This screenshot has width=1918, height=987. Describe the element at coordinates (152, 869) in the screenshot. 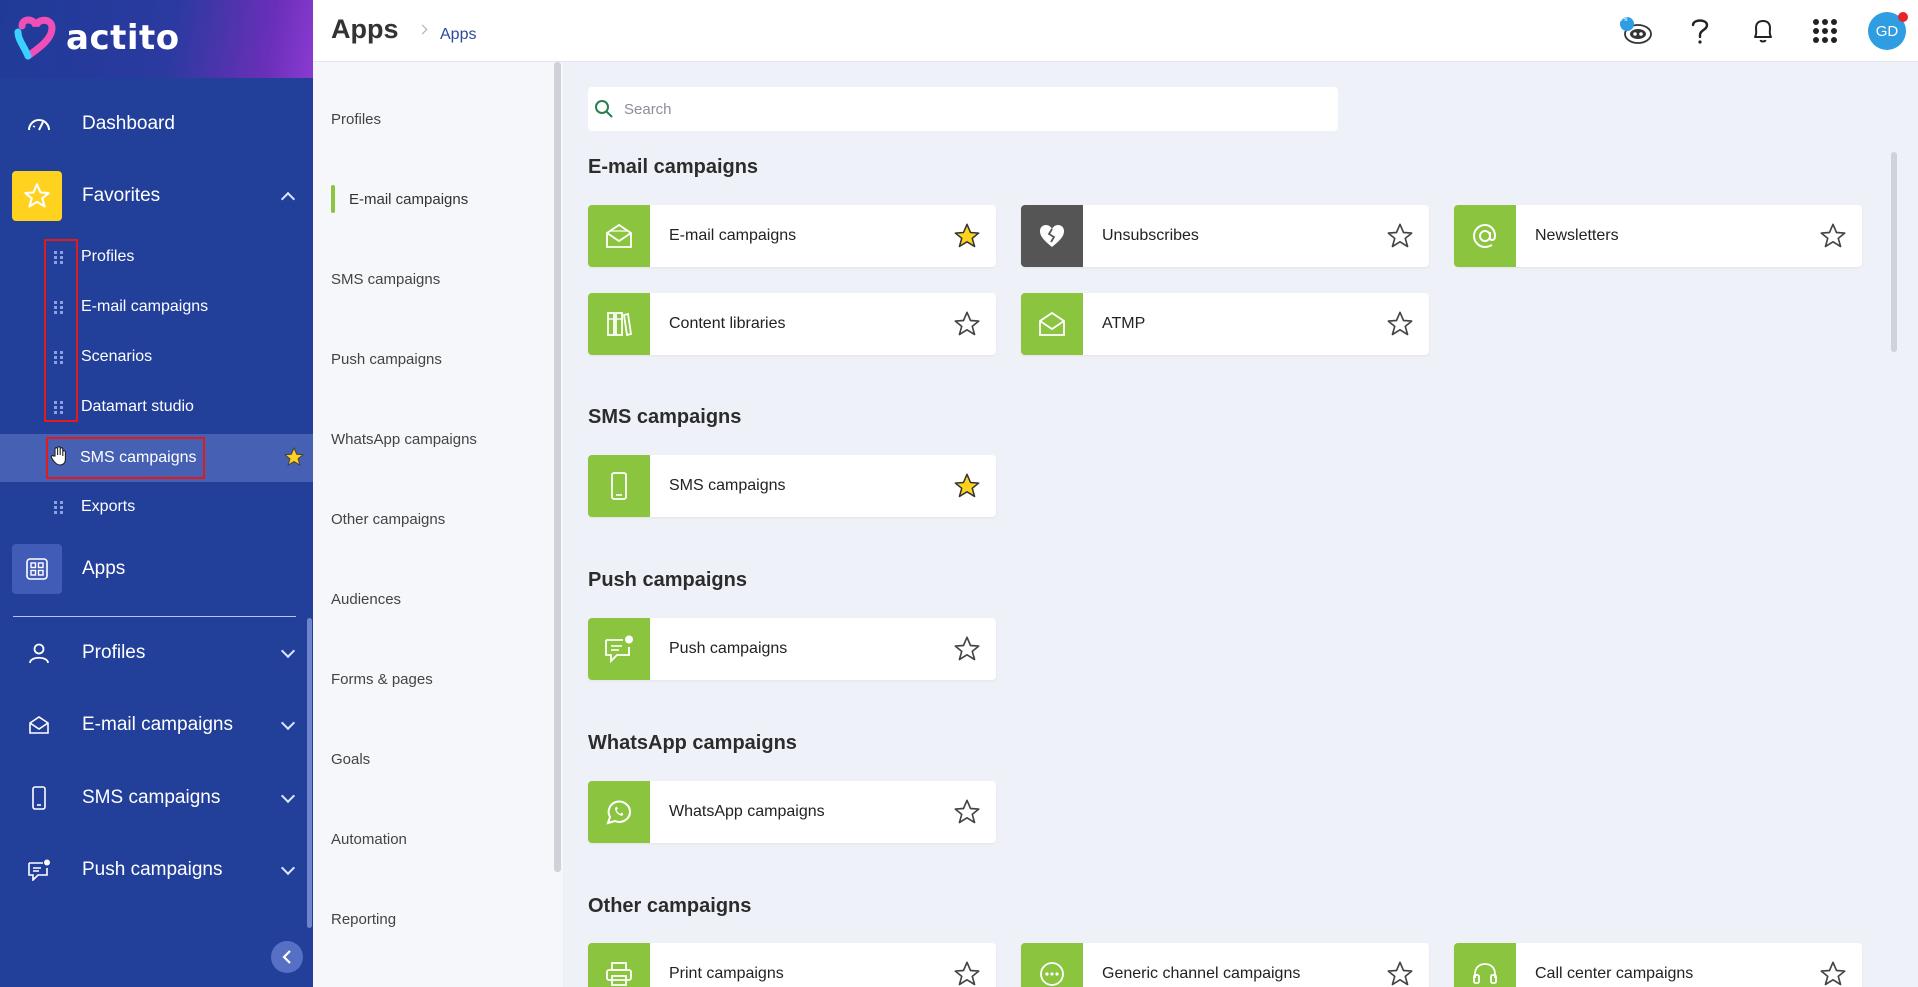

I see `sidebar-item-label: Push campaigns` at that location.